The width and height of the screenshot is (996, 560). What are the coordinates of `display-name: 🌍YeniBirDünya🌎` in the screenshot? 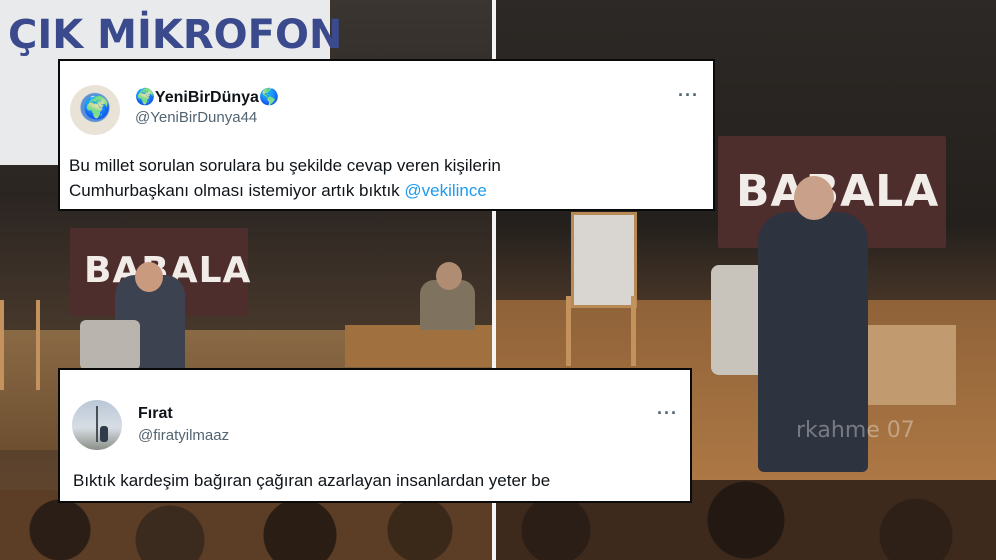 It's located at (207, 97).